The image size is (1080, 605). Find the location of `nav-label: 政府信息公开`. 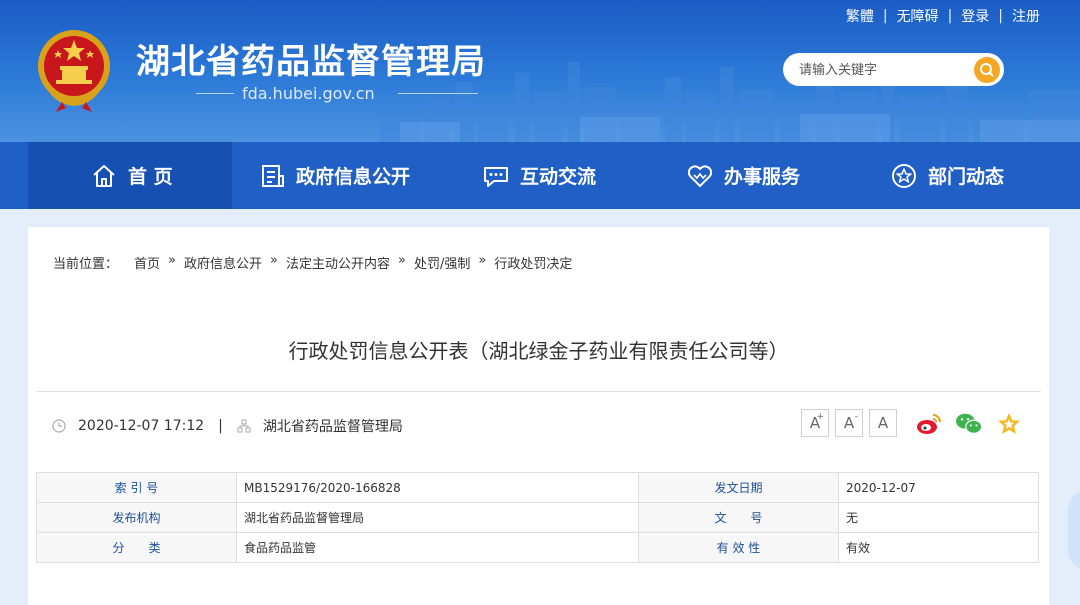

nav-label: 政府信息公开 is located at coordinates (353, 177).